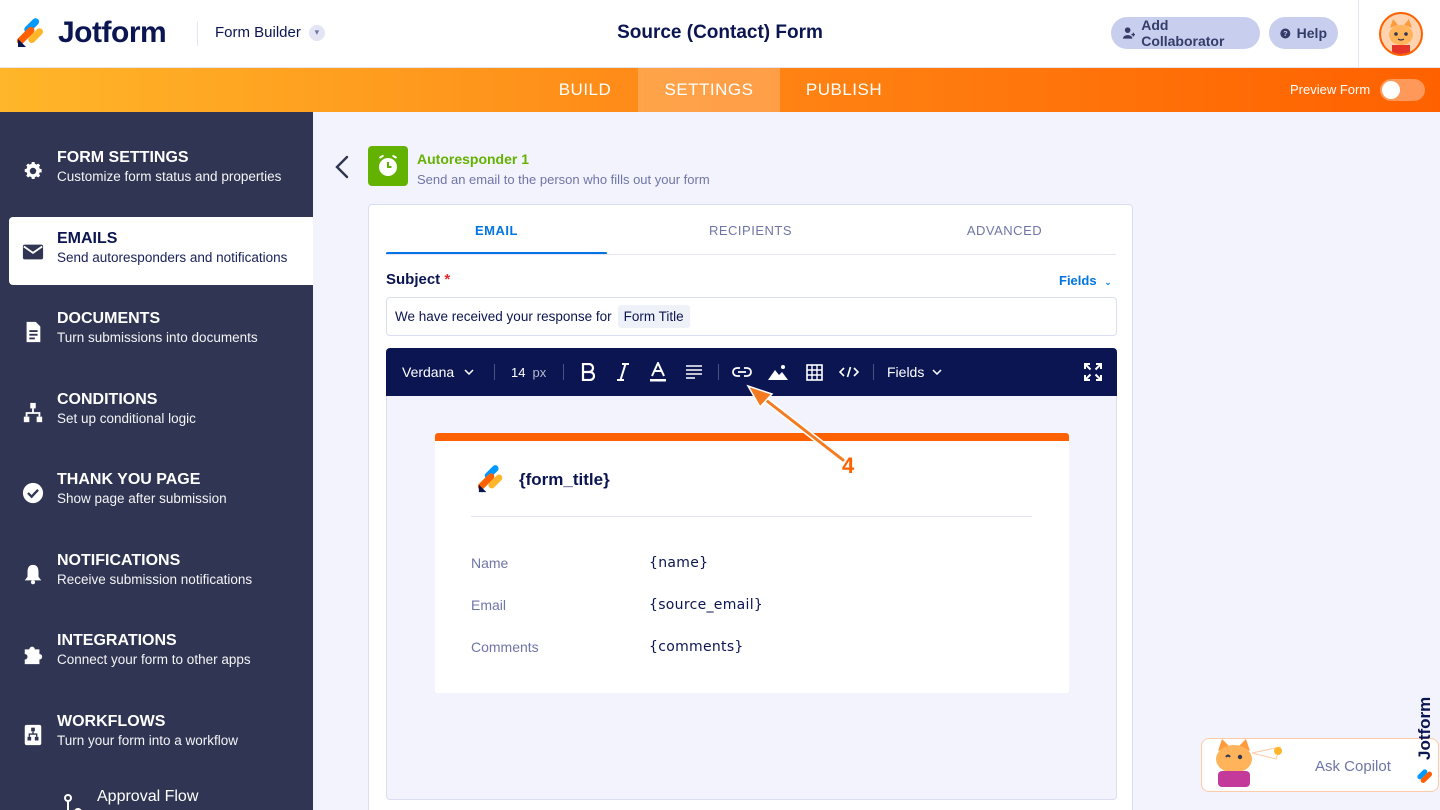  I want to click on source-code-button, so click(849, 372).